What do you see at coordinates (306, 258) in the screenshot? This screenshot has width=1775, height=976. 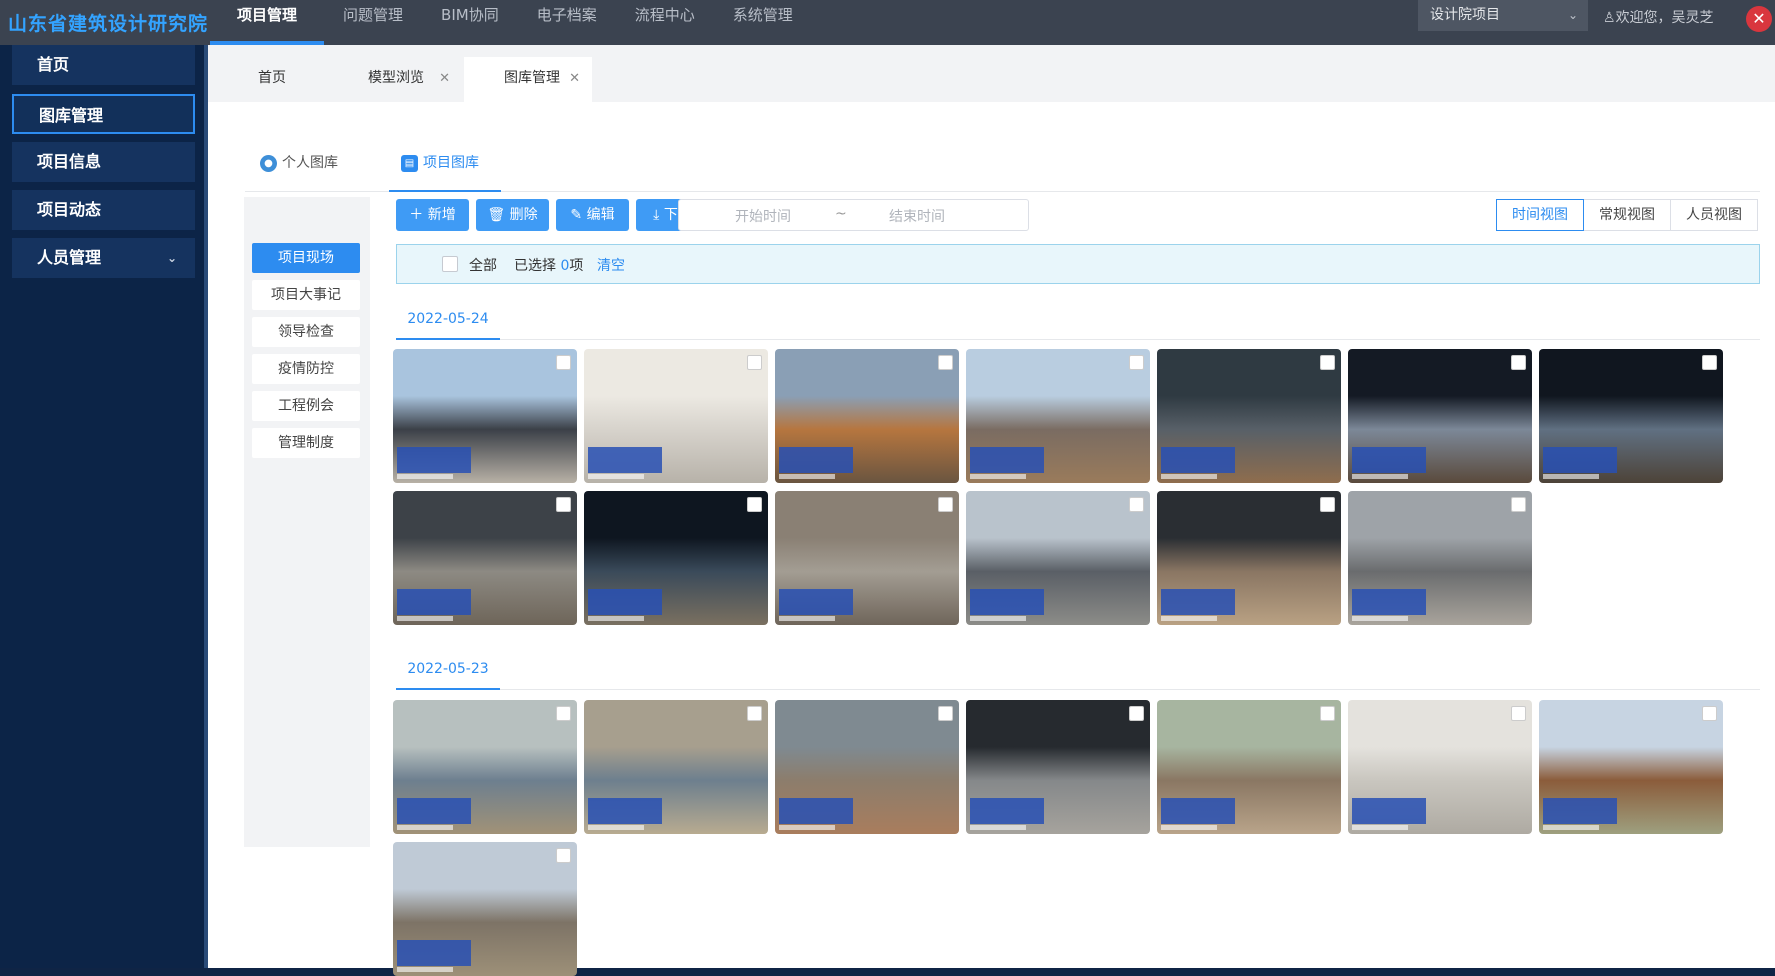 I see `category-site: 项目现场` at bounding box center [306, 258].